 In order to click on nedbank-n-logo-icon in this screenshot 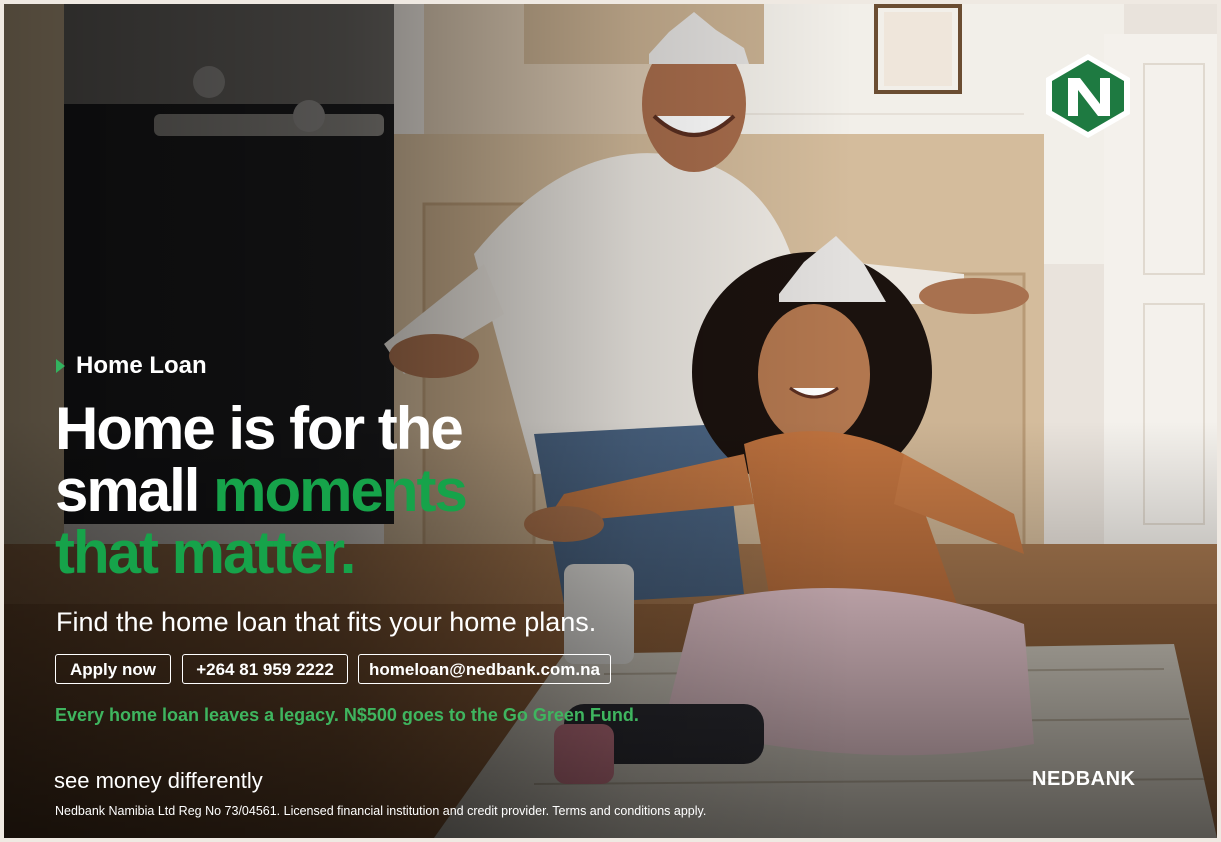, I will do `click(1088, 96)`.